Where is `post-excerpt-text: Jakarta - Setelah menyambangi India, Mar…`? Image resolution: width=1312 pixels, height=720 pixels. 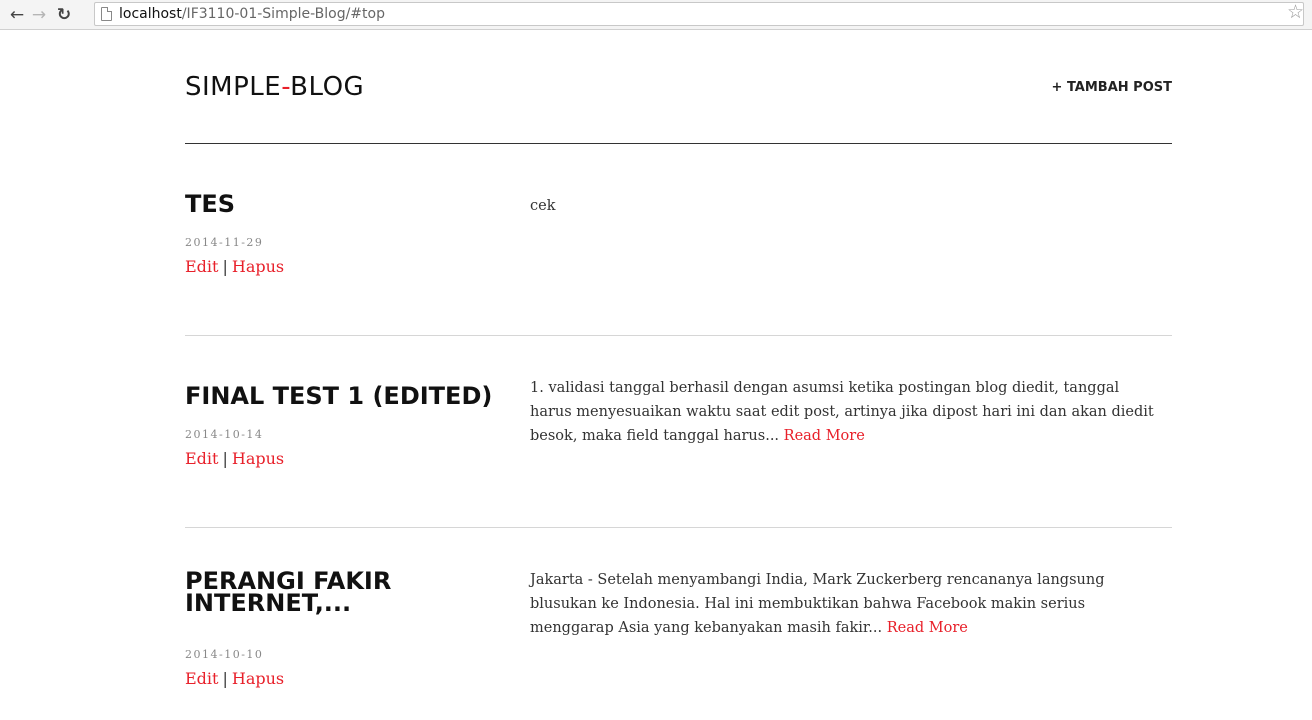
post-excerpt-text: Jakarta - Setelah menyambangi India, Mar… is located at coordinates (817, 604).